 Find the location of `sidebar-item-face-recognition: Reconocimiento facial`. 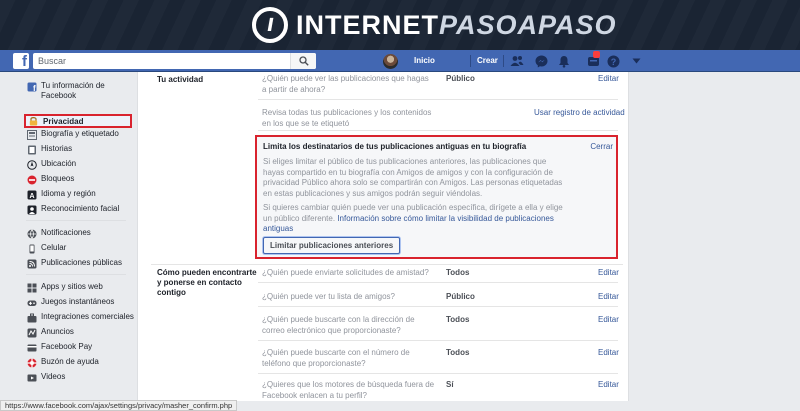

sidebar-item-face-recognition: Reconocimiento facial is located at coordinates (72, 210).